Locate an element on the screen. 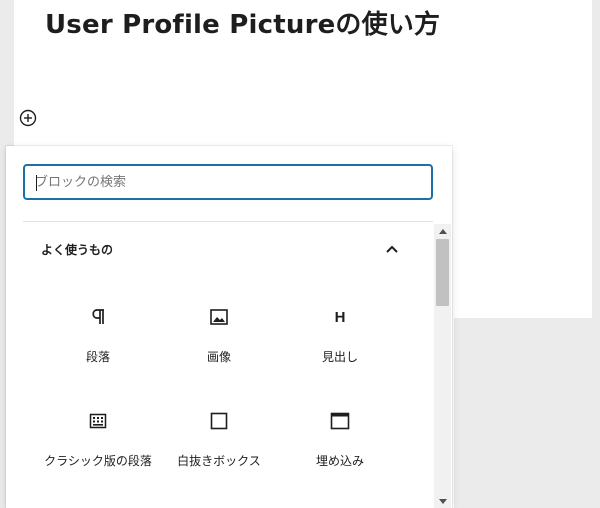 Image resolution: width=600 pixels, height=508 pixels. block-label: クラシック版の段落 is located at coordinates (98, 461).